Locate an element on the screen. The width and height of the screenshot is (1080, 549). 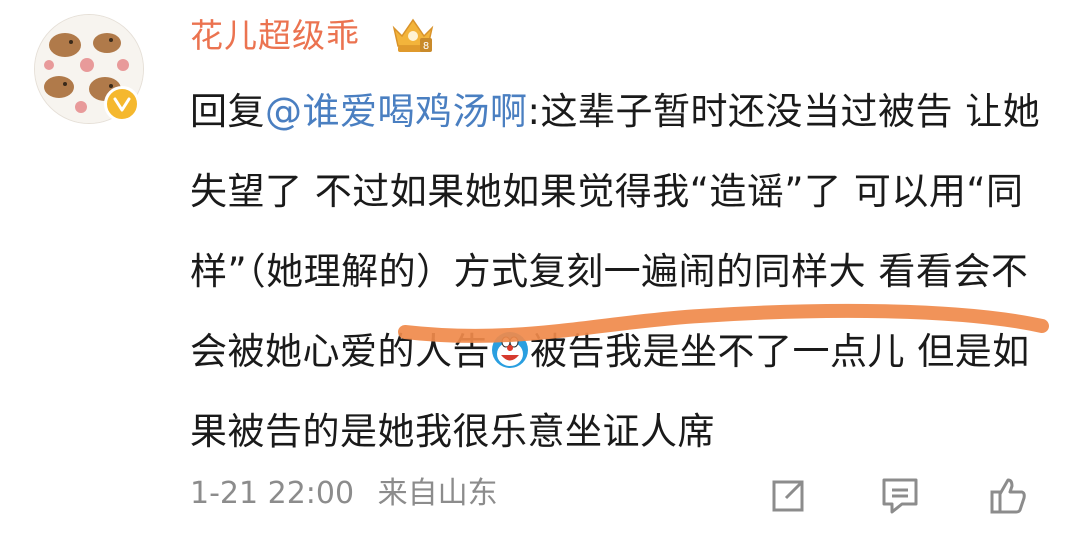
svg-text: 8 is located at coordinates (426, 46).